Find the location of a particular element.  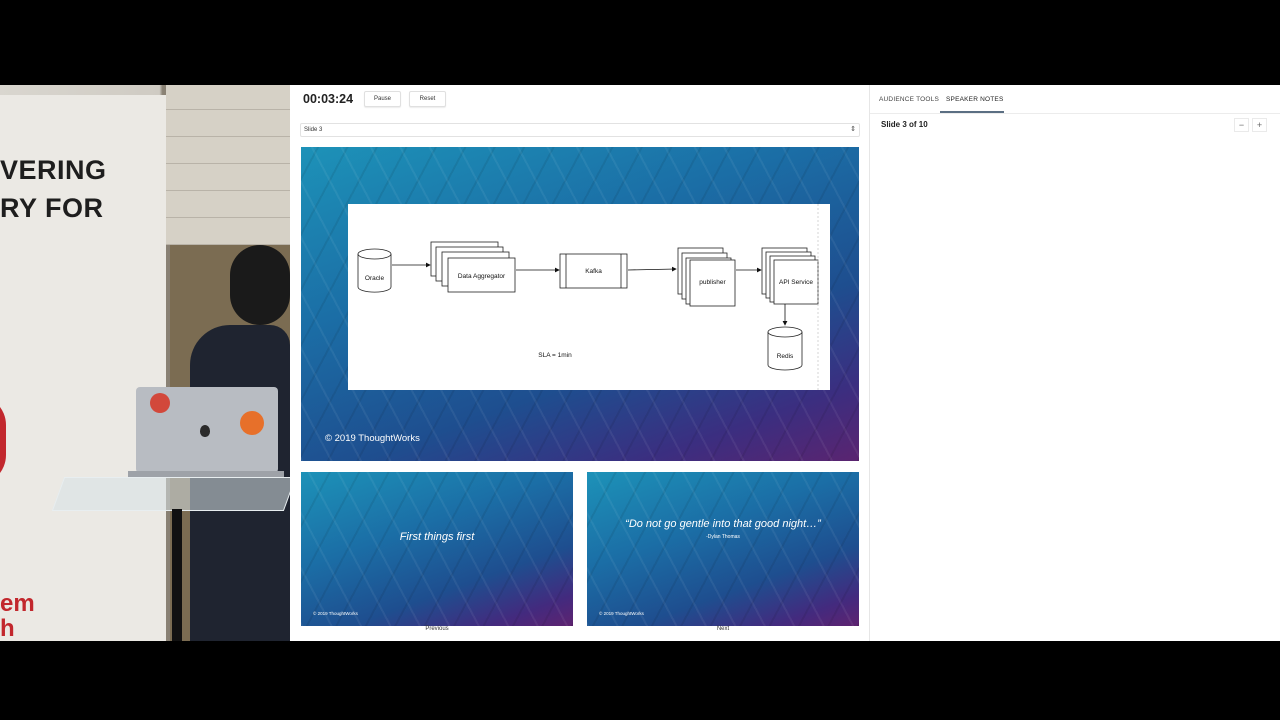

previous-slide-thumbnail: First things first © 2019 ThoughtWorks is located at coordinates (437, 549).